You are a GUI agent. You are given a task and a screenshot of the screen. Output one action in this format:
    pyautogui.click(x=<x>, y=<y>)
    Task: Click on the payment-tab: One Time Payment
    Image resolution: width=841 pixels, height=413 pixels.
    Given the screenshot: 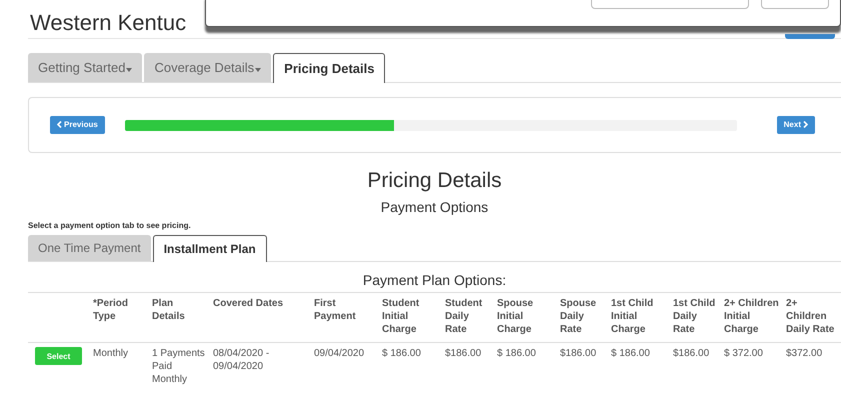 What is the action you would take?
    pyautogui.click(x=89, y=248)
    